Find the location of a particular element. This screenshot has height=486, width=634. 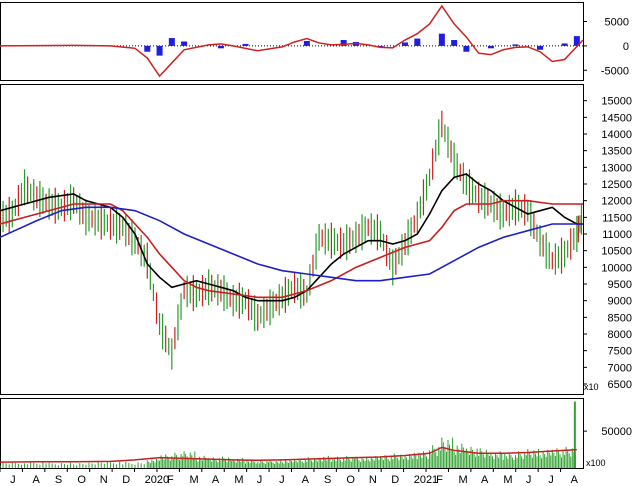

price-y-tick-label: 13000 is located at coordinates (616, 168).